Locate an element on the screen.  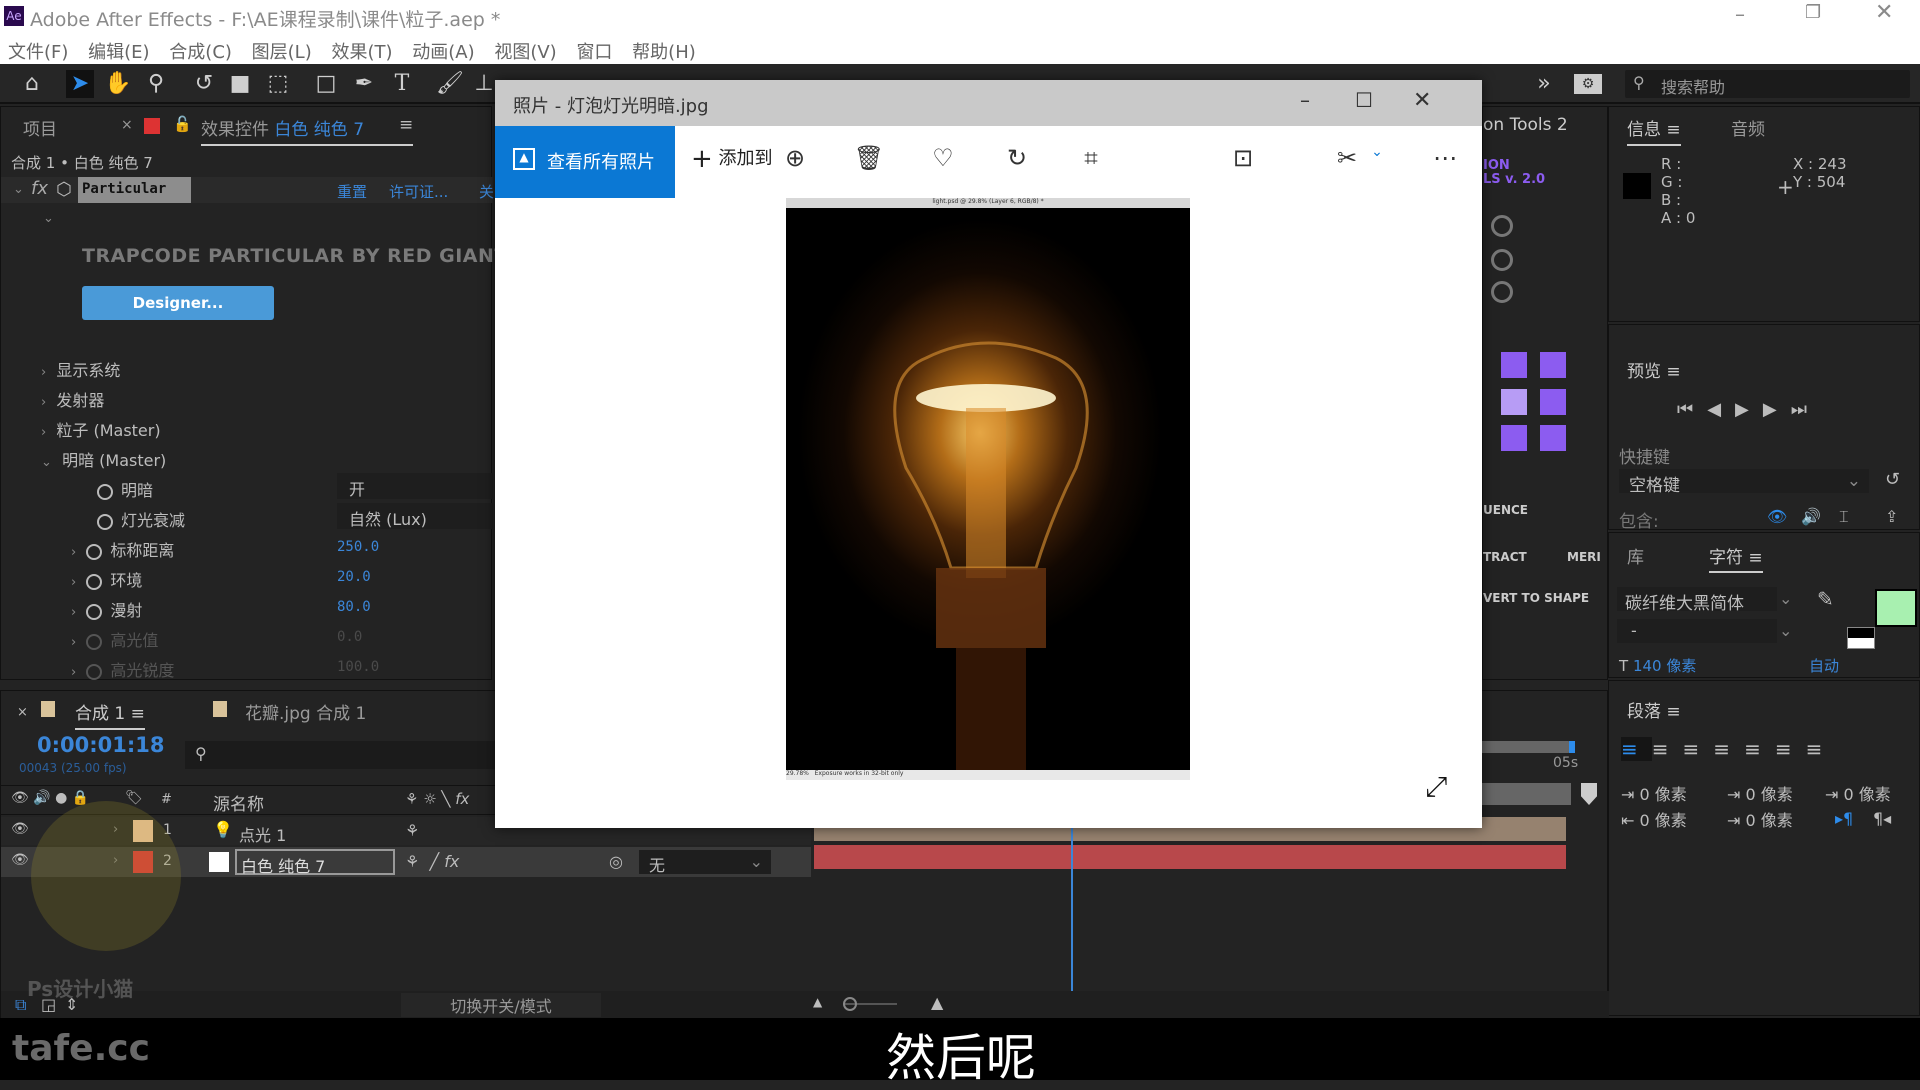
light-falloff-dropdown: 自然 (Lux) is located at coordinates (415, 516).